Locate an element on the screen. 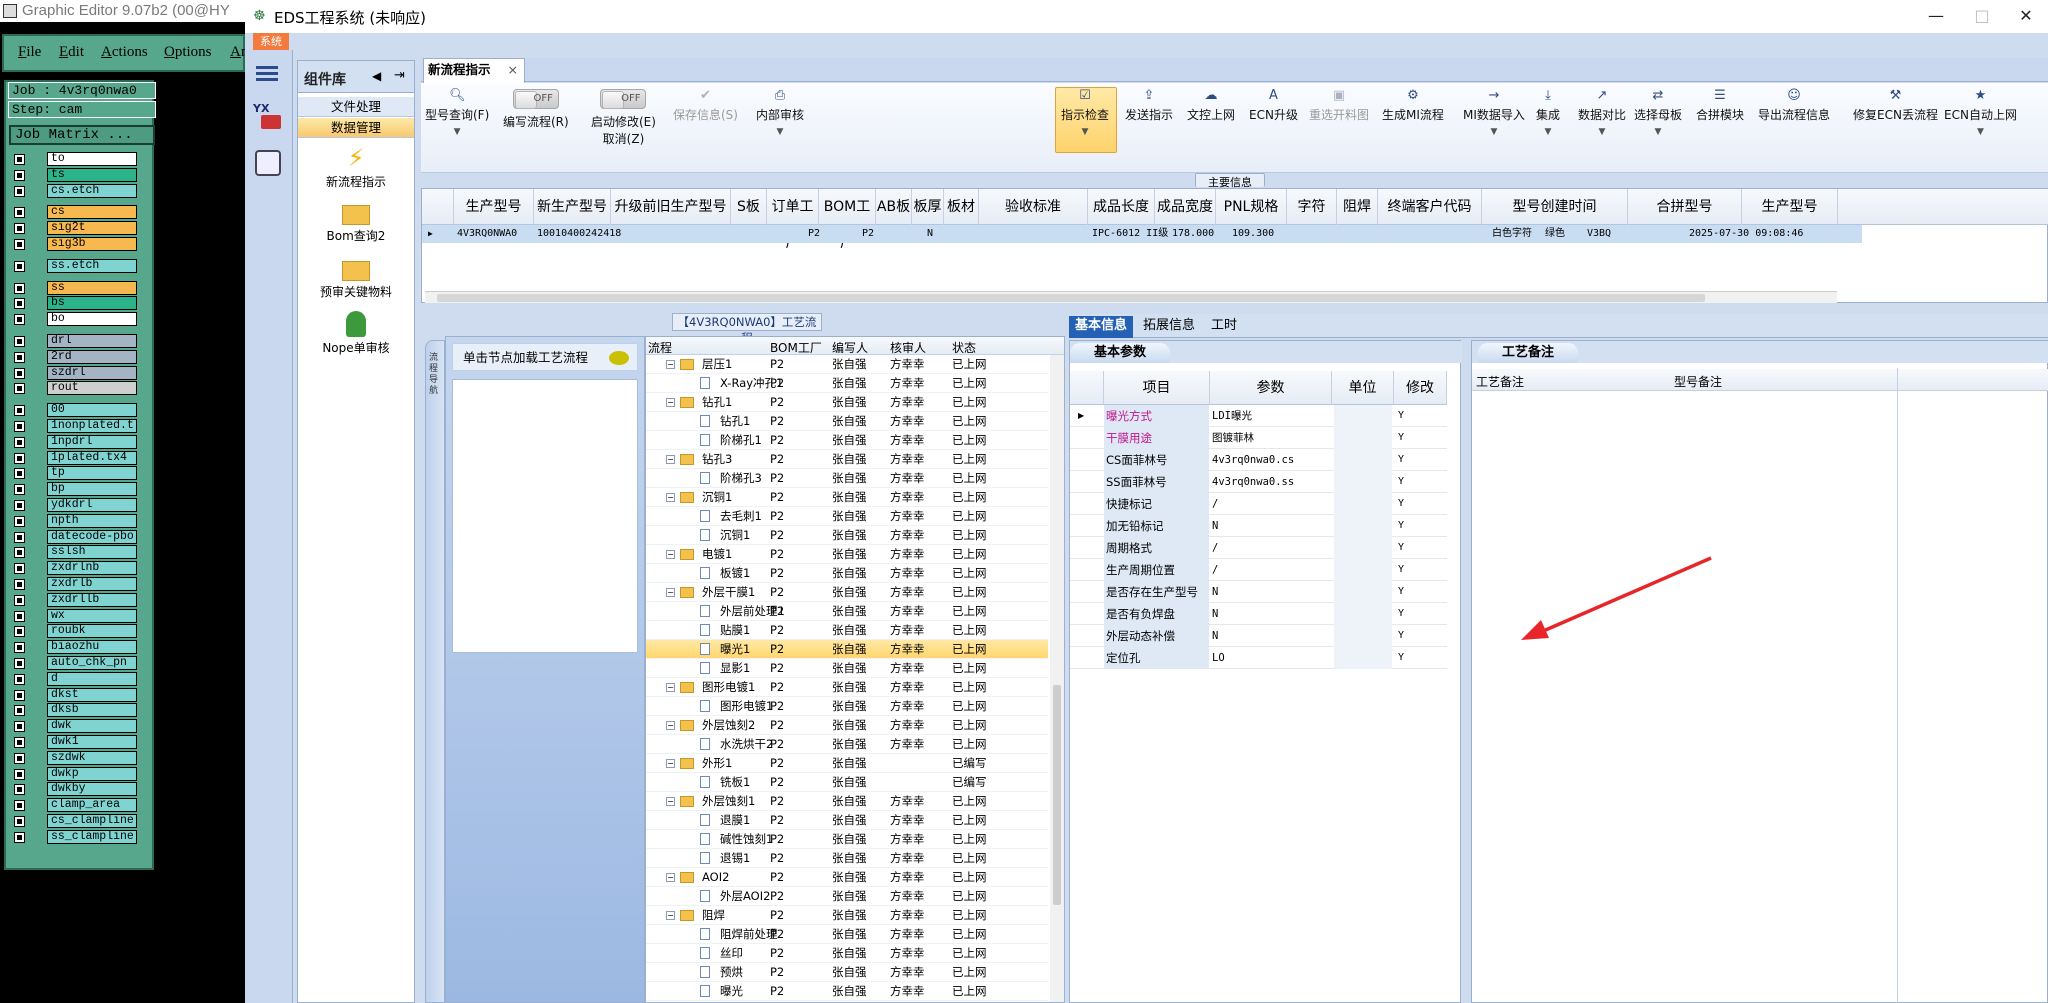 The image size is (2048, 1003). layer-row: auto_chk_pn is located at coordinates (75, 663).